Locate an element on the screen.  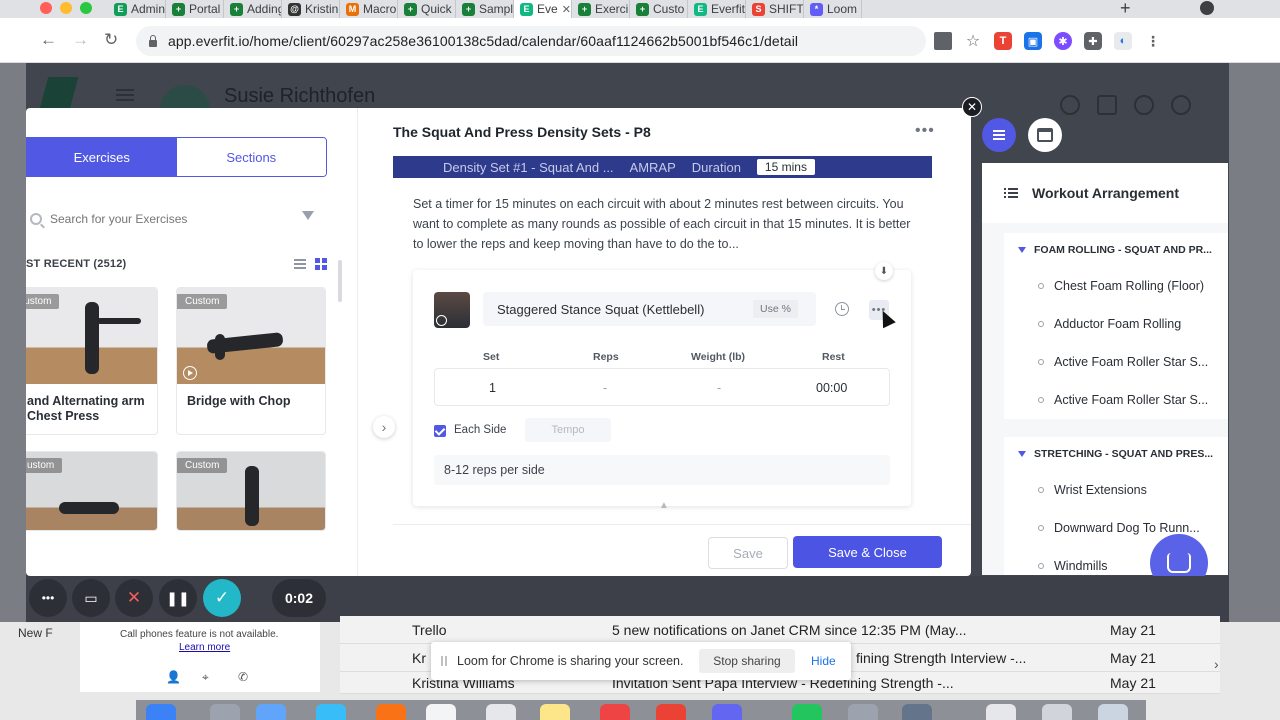
browser-tab: E Everfit is located at coordinates (717, 9).